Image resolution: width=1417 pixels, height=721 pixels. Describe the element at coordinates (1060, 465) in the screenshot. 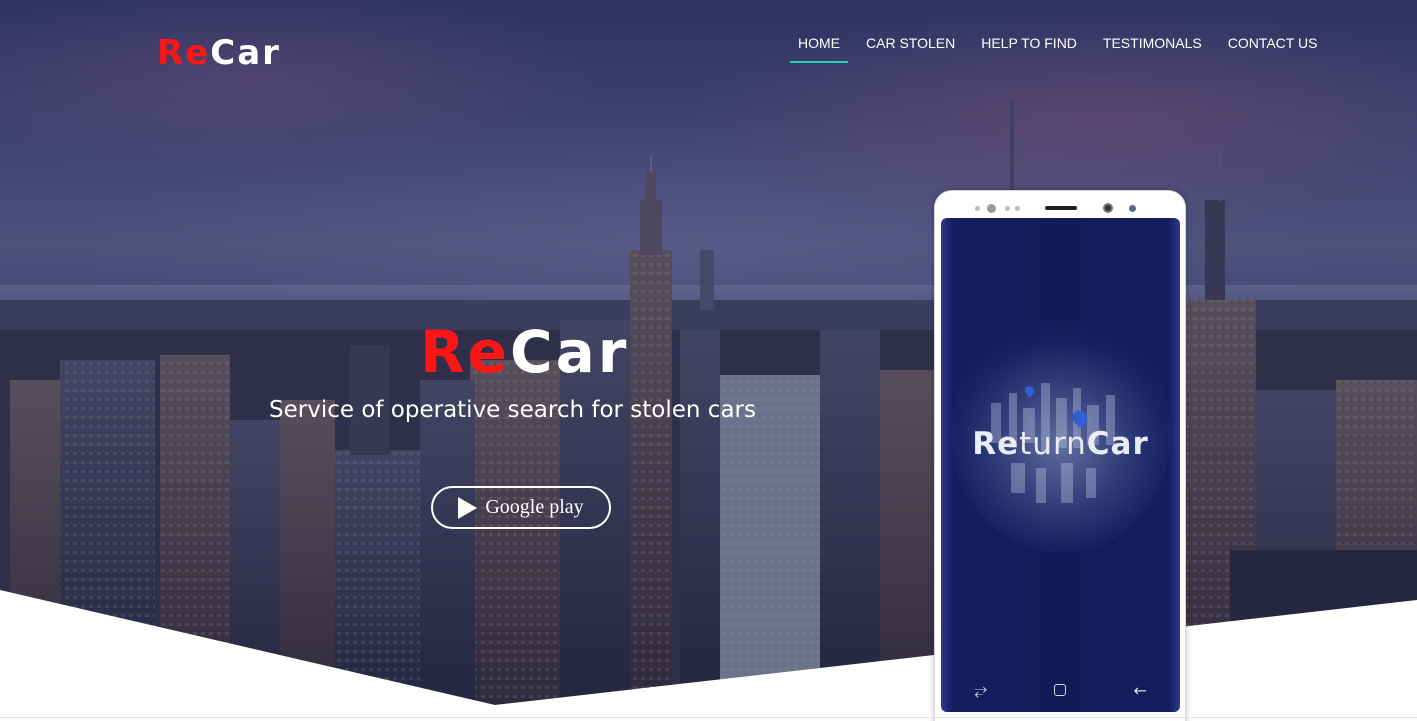

I see `phone-screen: ReturnCar ⥂ ←` at that location.